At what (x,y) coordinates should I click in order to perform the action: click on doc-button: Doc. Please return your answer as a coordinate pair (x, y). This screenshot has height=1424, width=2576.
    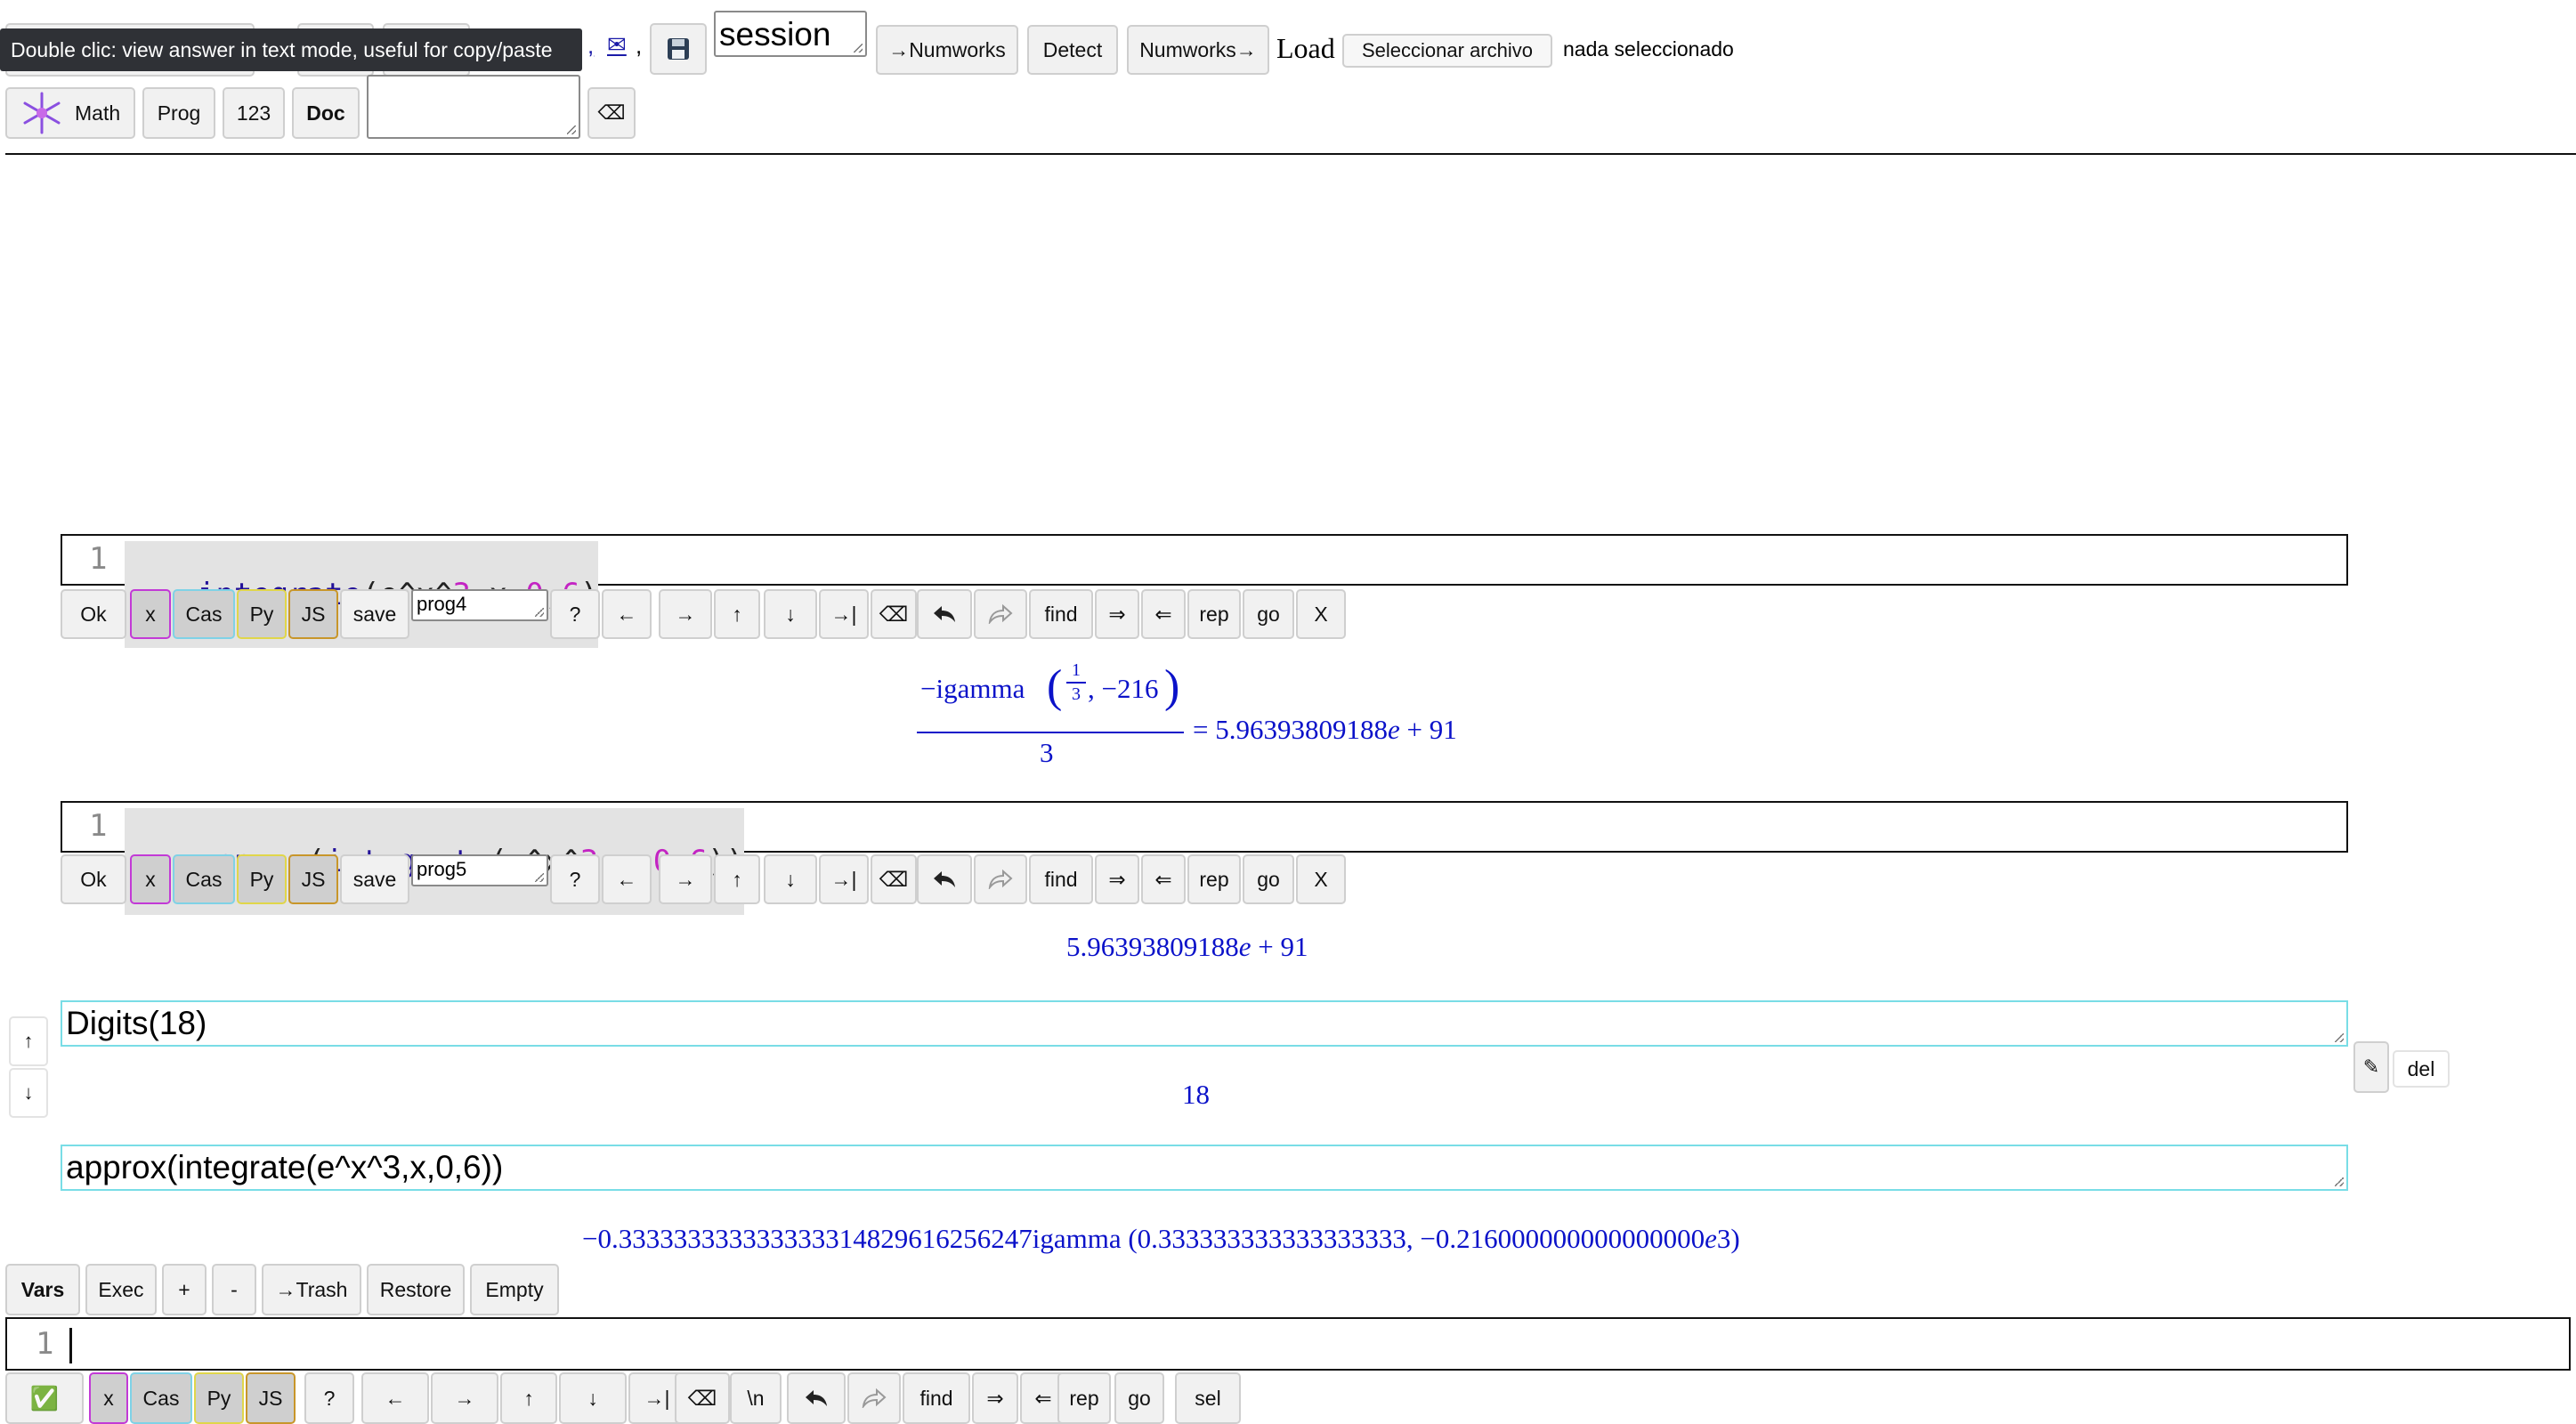
    Looking at the image, I should click on (326, 113).